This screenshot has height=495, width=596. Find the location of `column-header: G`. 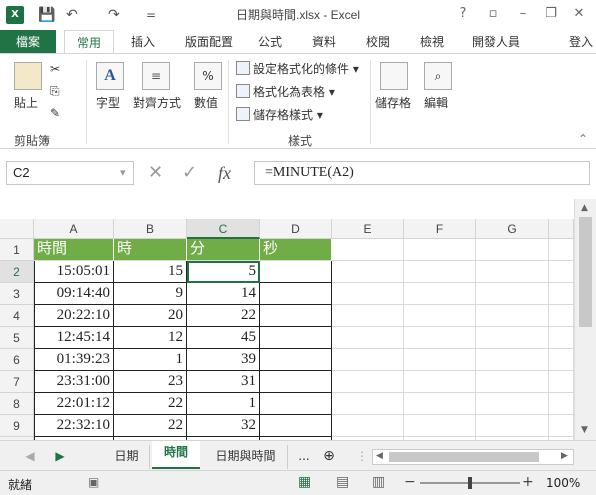

column-header: G is located at coordinates (512, 229).